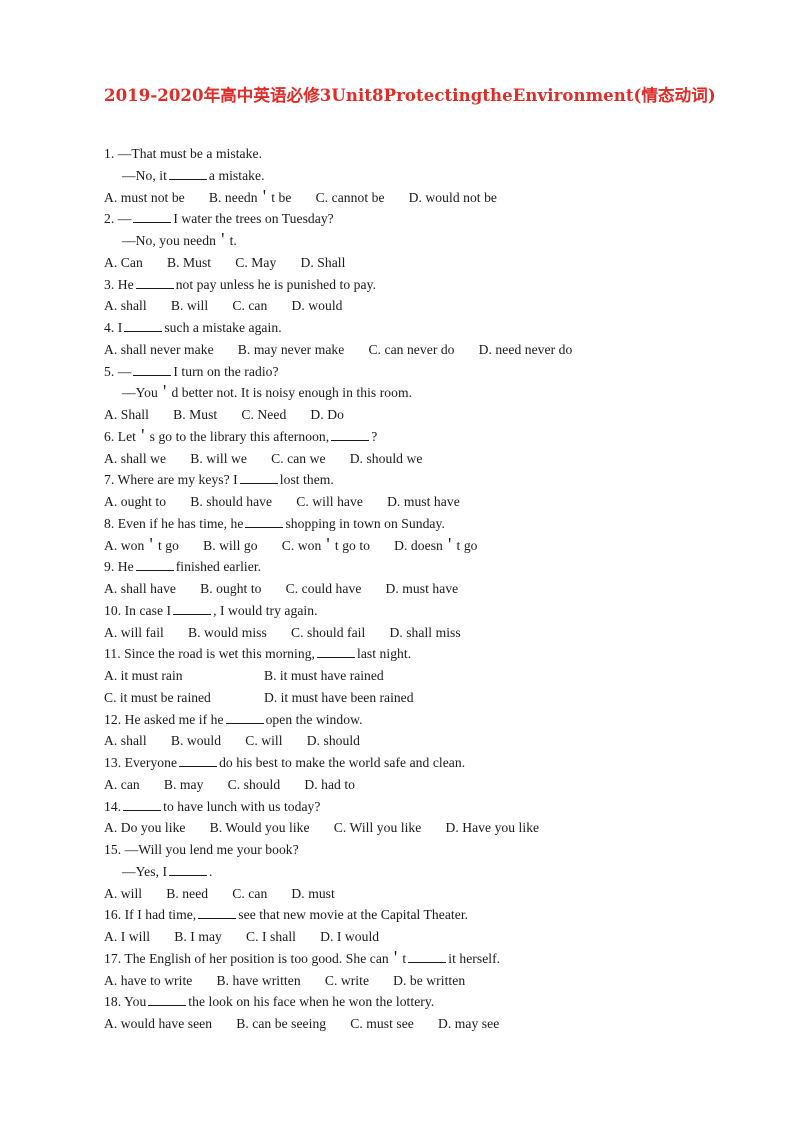  Describe the element at coordinates (365, 523) in the screenshot. I see `stem-text-after-blank: shopping in town on Sunday.` at that location.